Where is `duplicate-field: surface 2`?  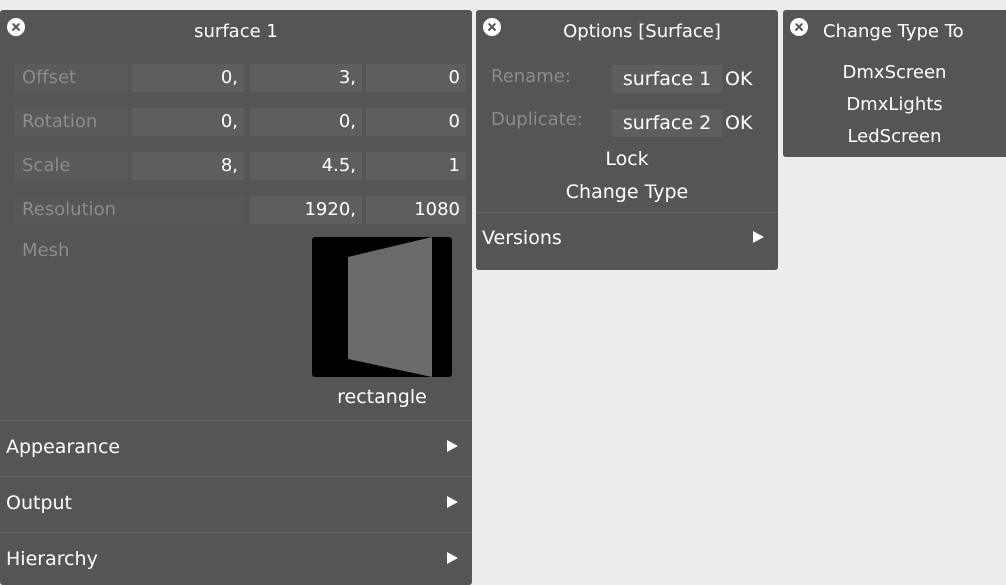
duplicate-field: surface 2 is located at coordinates (667, 123).